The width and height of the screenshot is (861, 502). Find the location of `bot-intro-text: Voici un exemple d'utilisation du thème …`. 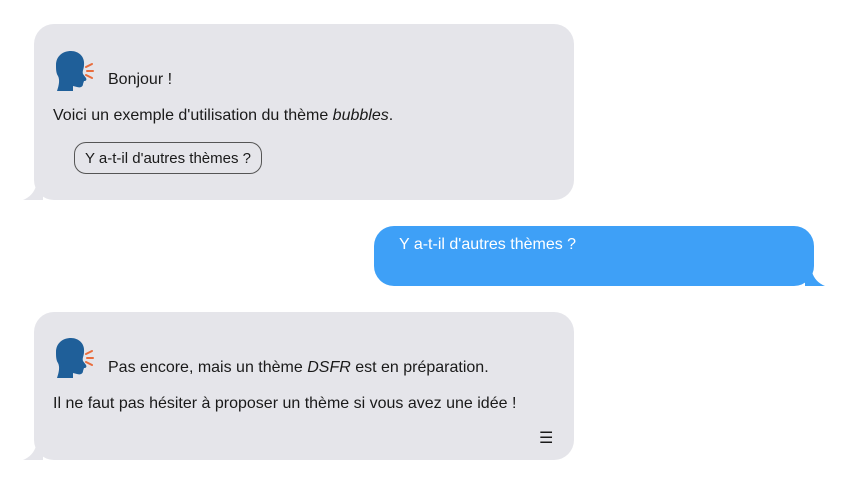

bot-intro-text: Voici un exemple d'utilisation du thème … is located at coordinates (223, 116).